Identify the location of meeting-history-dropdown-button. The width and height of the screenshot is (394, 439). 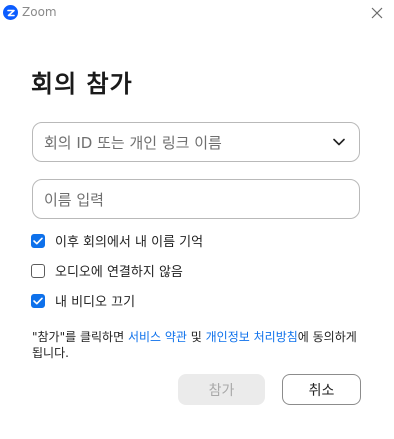
(339, 142).